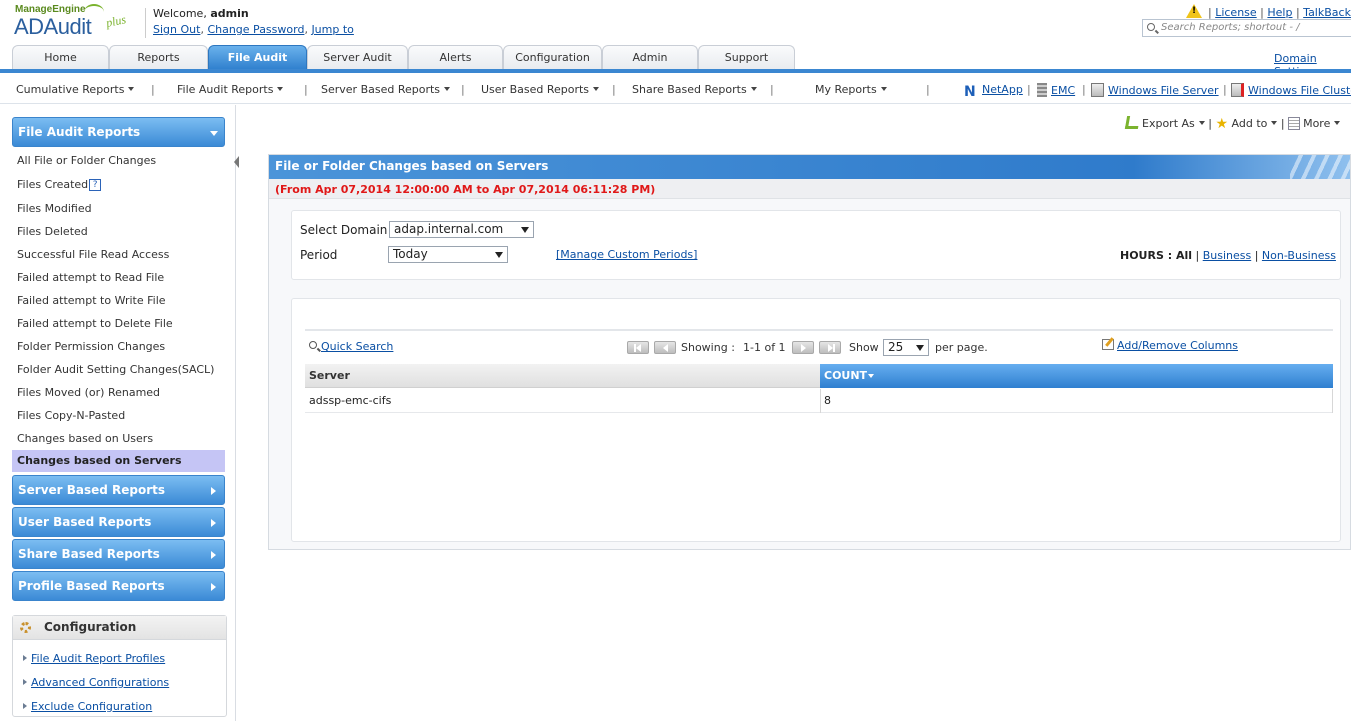 The height and width of the screenshot is (721, 1351). What do you see at coordinates (119, 628) in the screenshot?
I see `configuration-title: Configuration` at bounding box center [119, 628].